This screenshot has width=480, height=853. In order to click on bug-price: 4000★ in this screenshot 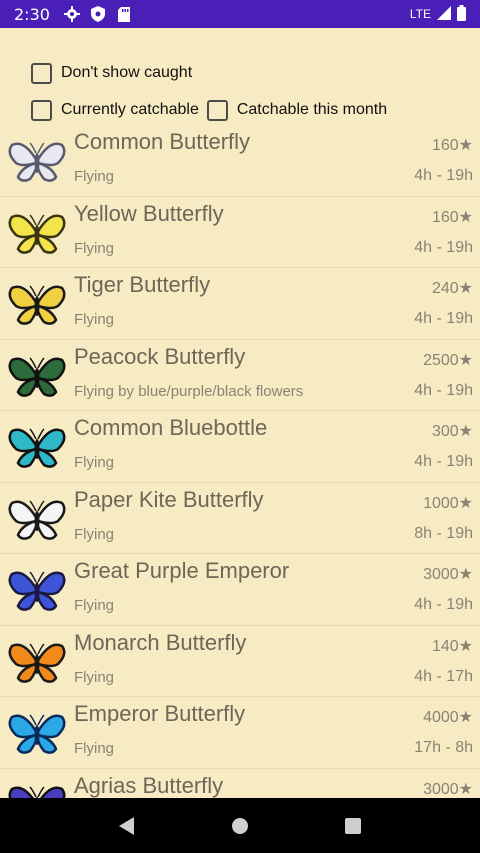, I will do `click(448, 717)`.